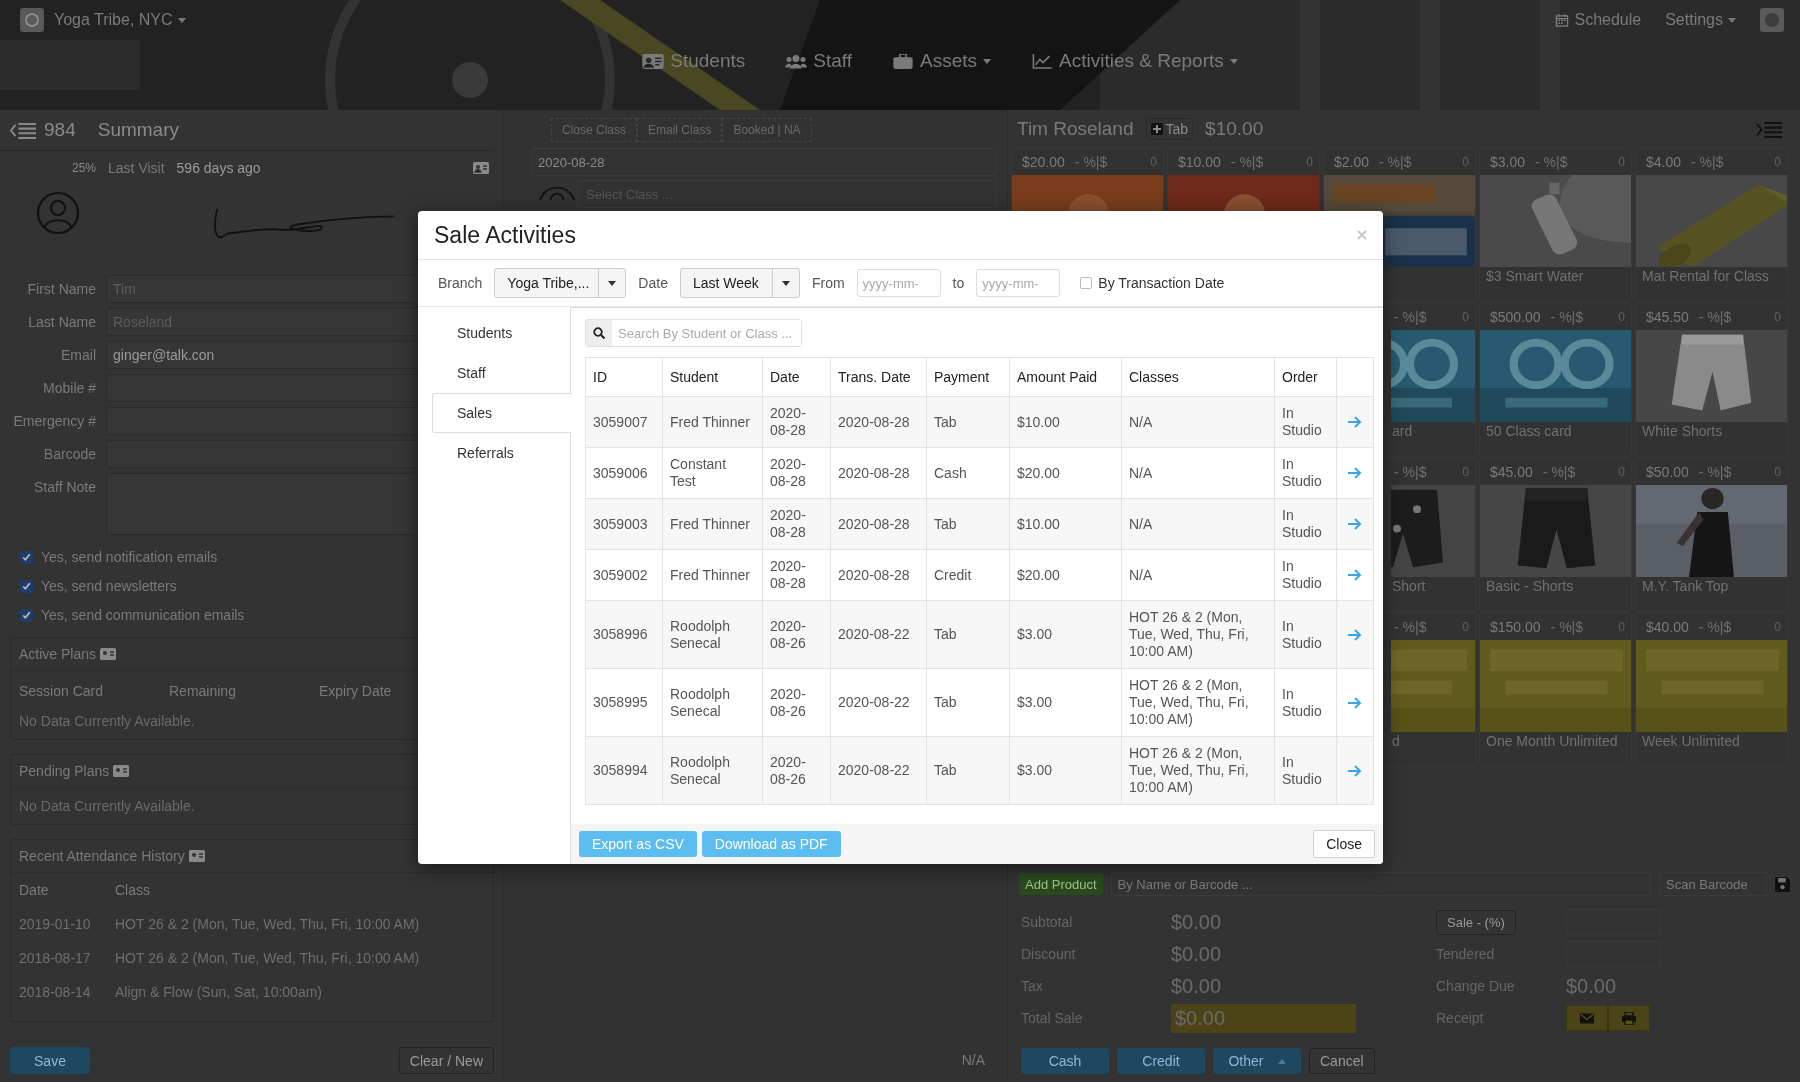  Describe the element at coordinates (1352, 162) in the screenshot. I see `product-price: $2.00` at that location.